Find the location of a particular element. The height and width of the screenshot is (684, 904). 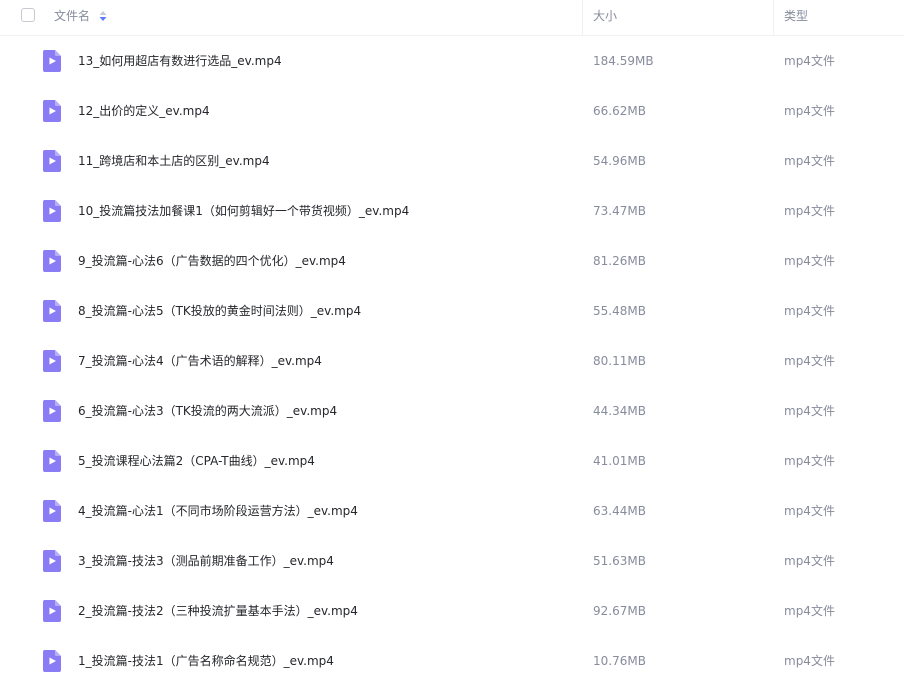

file-size: 10.76MB is located at coordinates (619, 661).